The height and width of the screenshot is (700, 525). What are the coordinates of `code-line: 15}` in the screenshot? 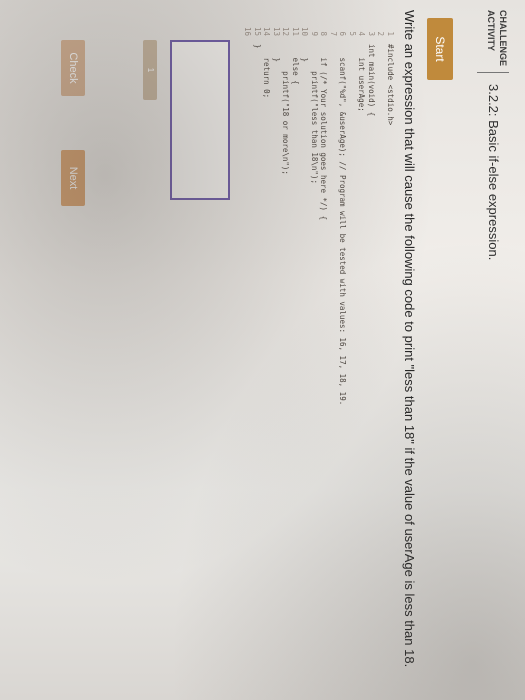 It's located at (257, 352).